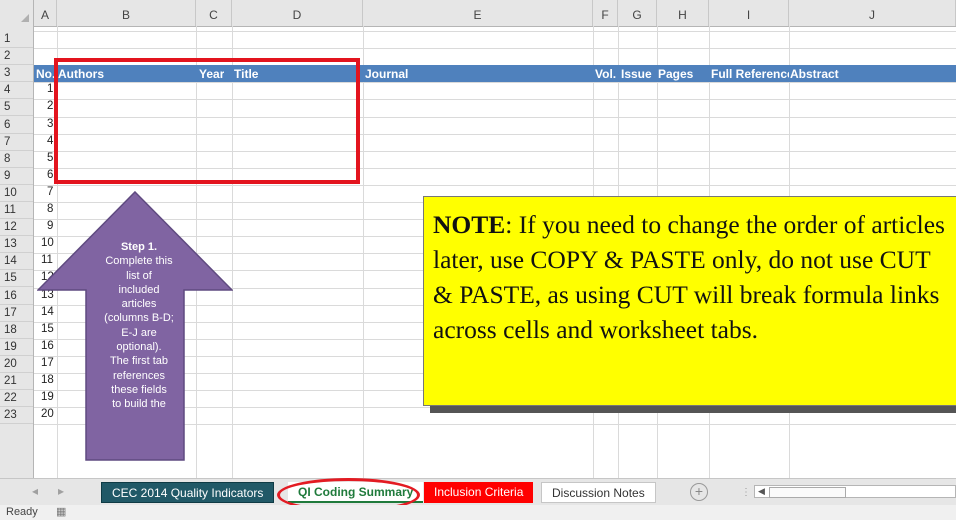 The image size is (956, 520). What do you see at coordinates (214, 13) in the screenshot?
I see `column-header-c: C` at bounding box center [214, 13].